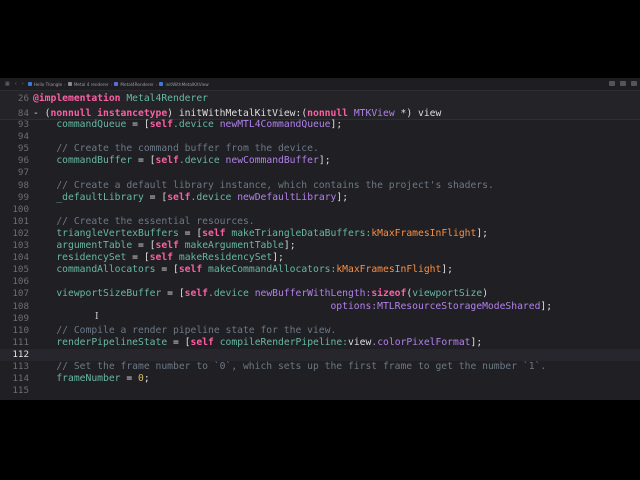 This screenshot has width=640, height=480. What do you see at coordinates (16, 84) in the screenshot?
I see `back-icon: ‹` at bounding box center [16, 84].